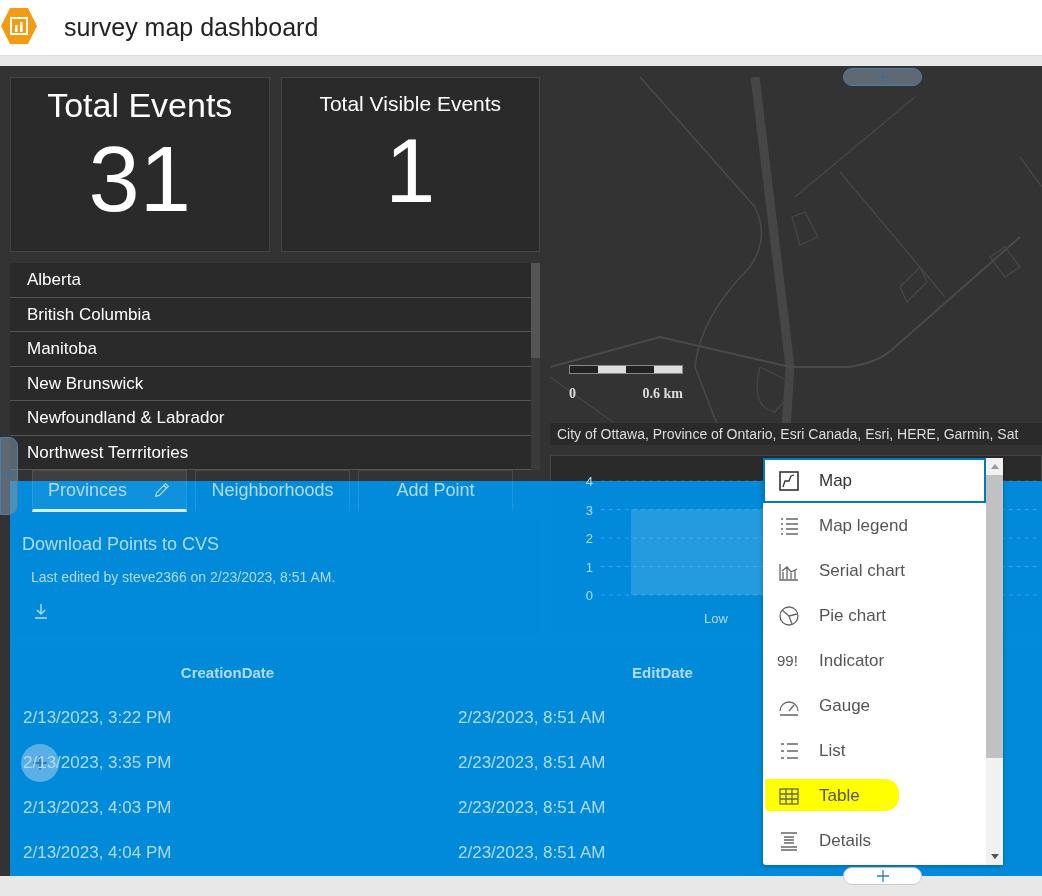  Describe the element at coordinates (662, 394) in the screenshot. I see `scale-label: 0.6 km` at that location.